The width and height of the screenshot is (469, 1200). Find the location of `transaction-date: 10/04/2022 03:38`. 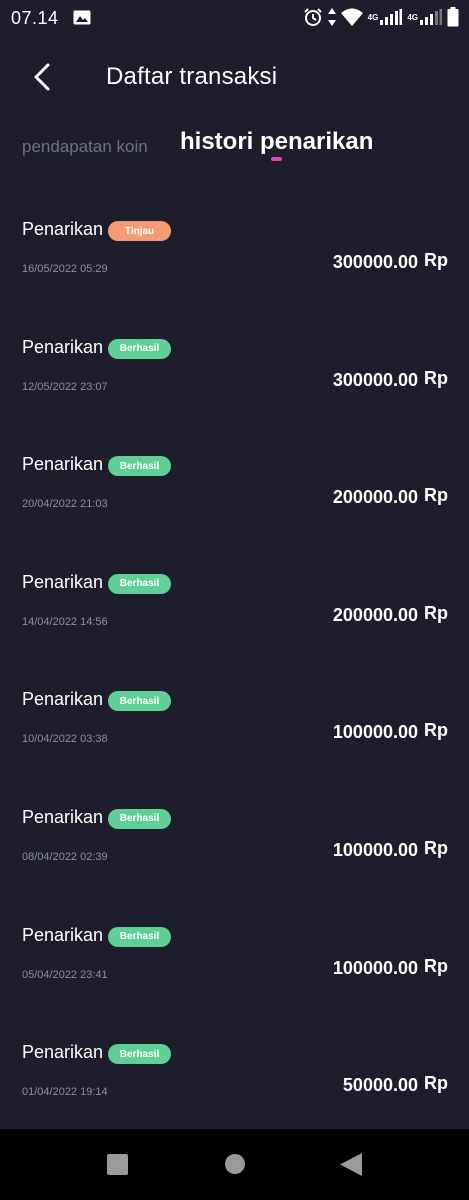

transaction-date: 10/04/2022 03:38 is located at coordinates (65, 739).